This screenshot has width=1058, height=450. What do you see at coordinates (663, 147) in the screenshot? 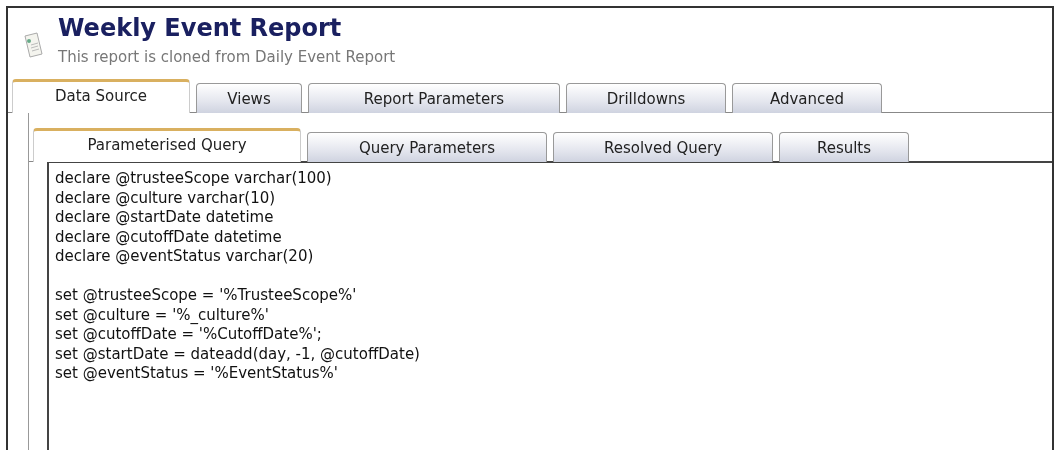
I see `tab: Resolved Query` at bounding box center [663, 147].